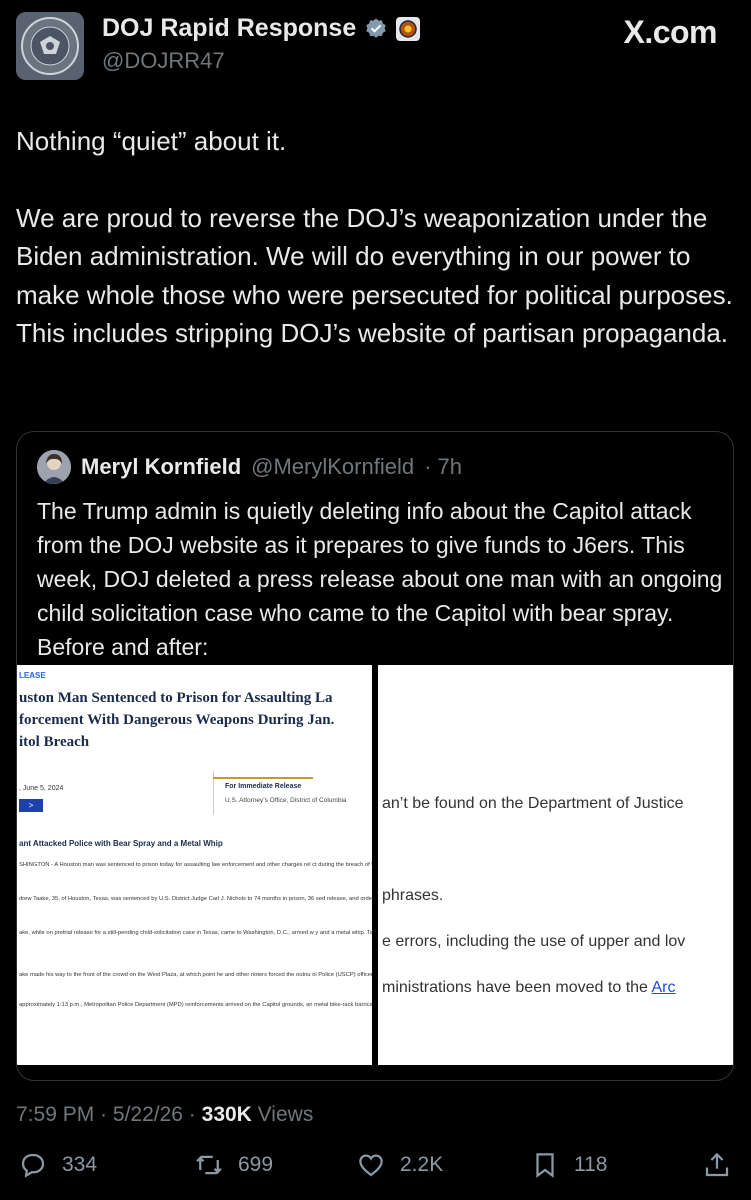 This screenshot has height=1200, width=751. I want to click on bookmark-count: 118, so click(591, 1164).